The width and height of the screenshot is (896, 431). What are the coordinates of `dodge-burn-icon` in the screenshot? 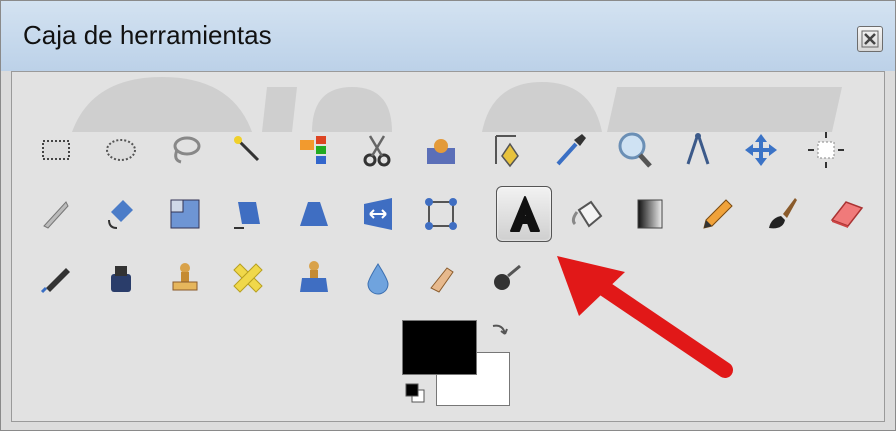 It's located at (507, 277).